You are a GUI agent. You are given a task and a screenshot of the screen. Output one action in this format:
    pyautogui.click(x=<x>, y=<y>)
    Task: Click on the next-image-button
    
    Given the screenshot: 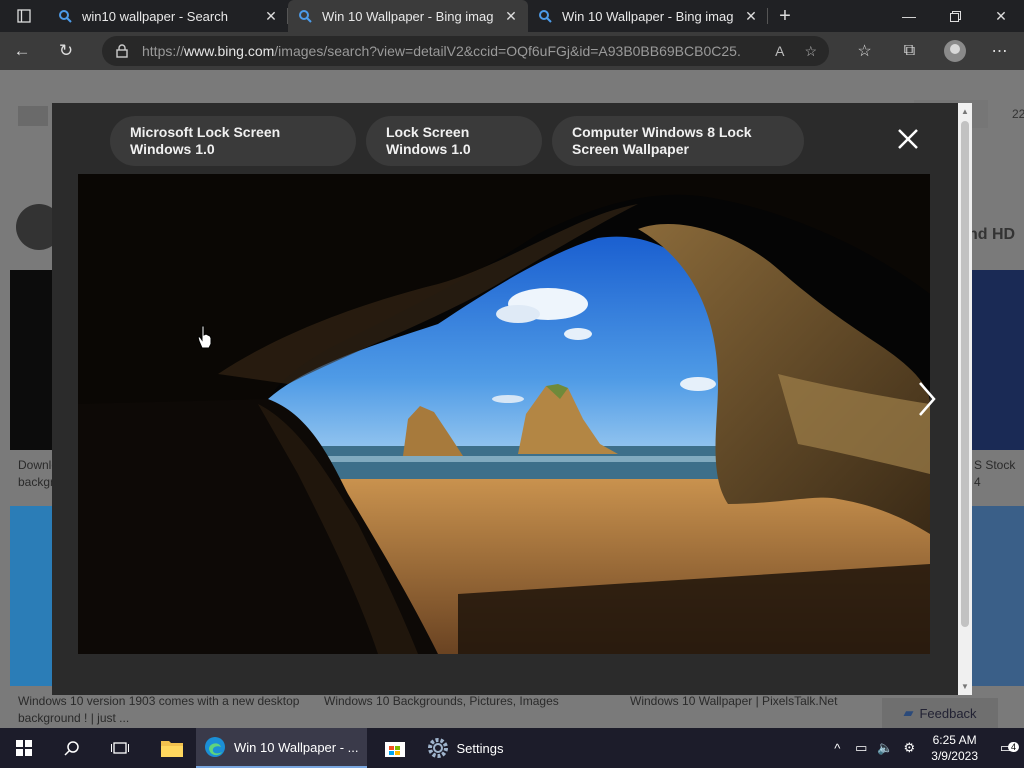 What is the action you would take?
    pyautogui.click(x=927, y=399)
    